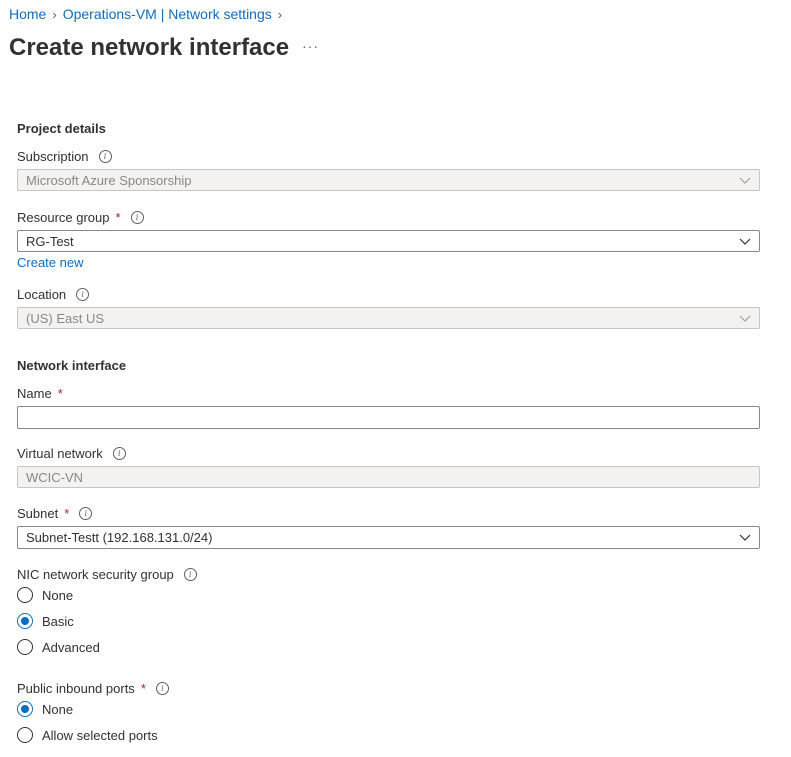  I want to click on create-new-resource-group-link: Create new, so click(50, 262).